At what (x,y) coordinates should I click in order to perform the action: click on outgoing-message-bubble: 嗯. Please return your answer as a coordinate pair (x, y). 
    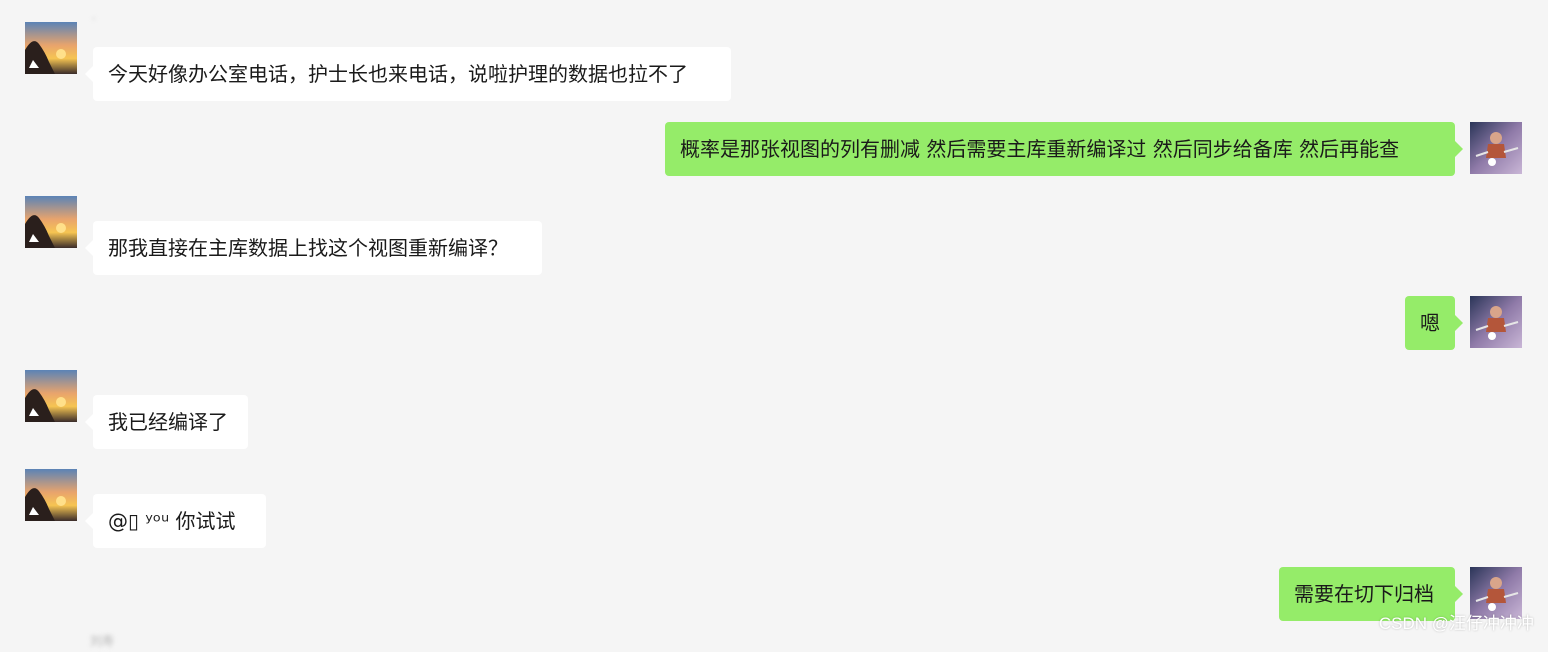
    Looking at the image, I should click on (1434, 323).